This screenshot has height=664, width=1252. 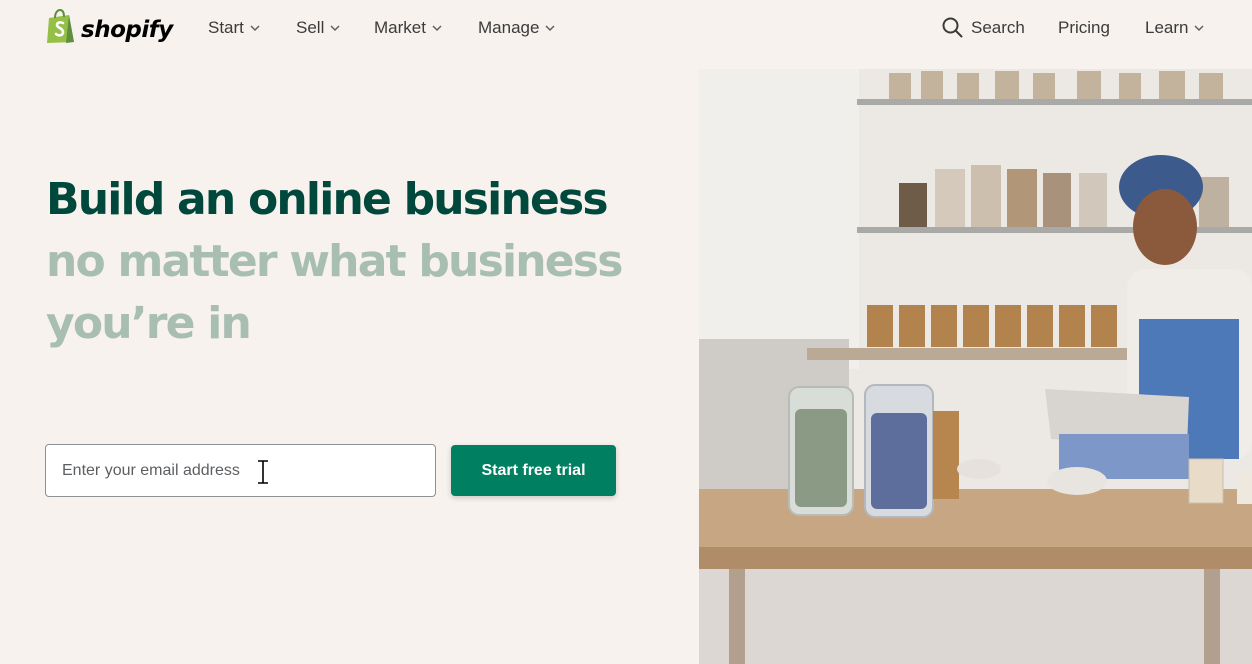 I want to click on nav-menu-manage: Manage, so click(x=516, y=28).